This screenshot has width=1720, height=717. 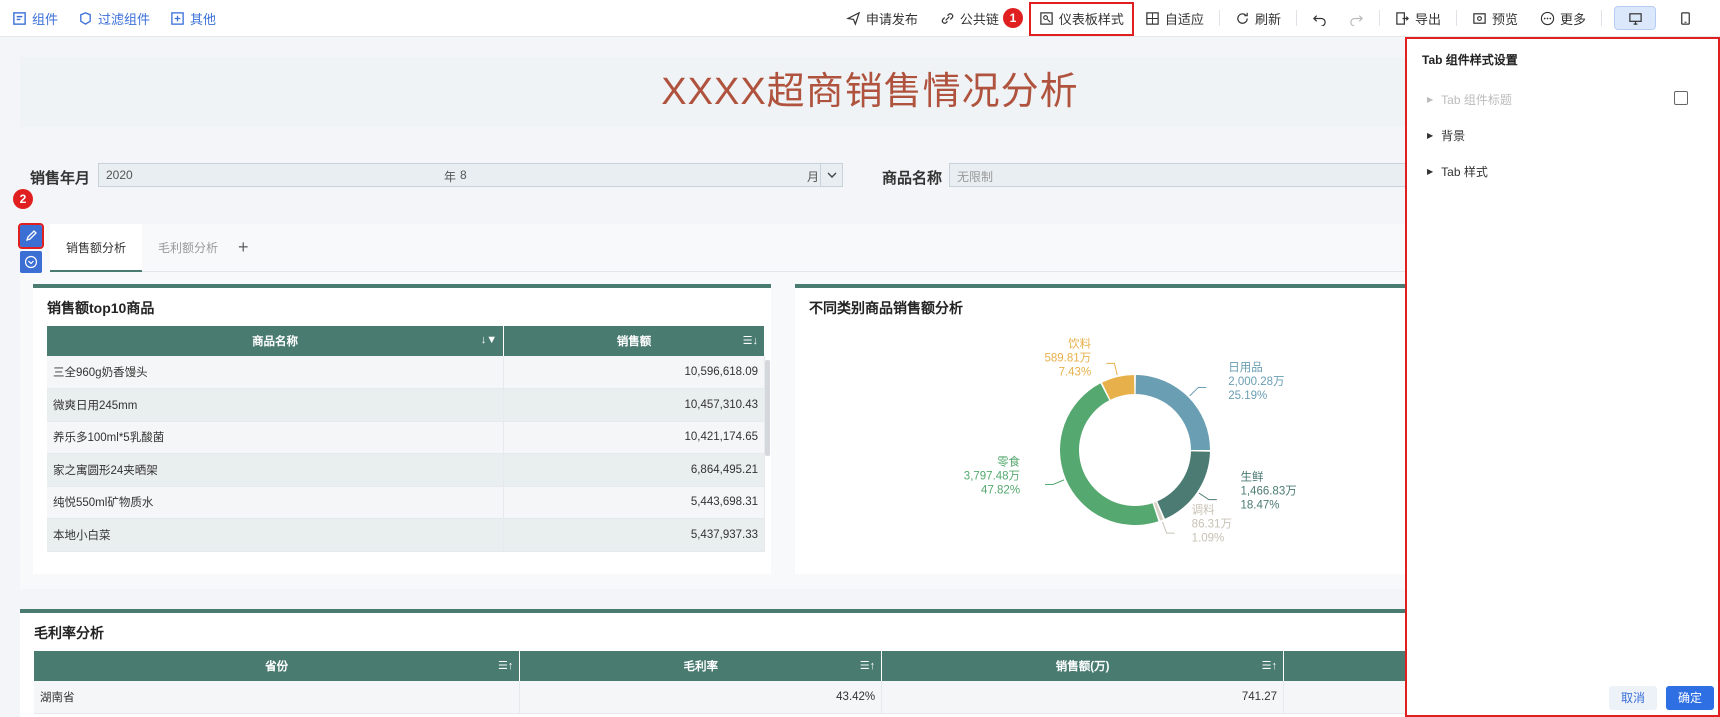 I want to click on mobile-view-button, so click(x=1685, y=18).